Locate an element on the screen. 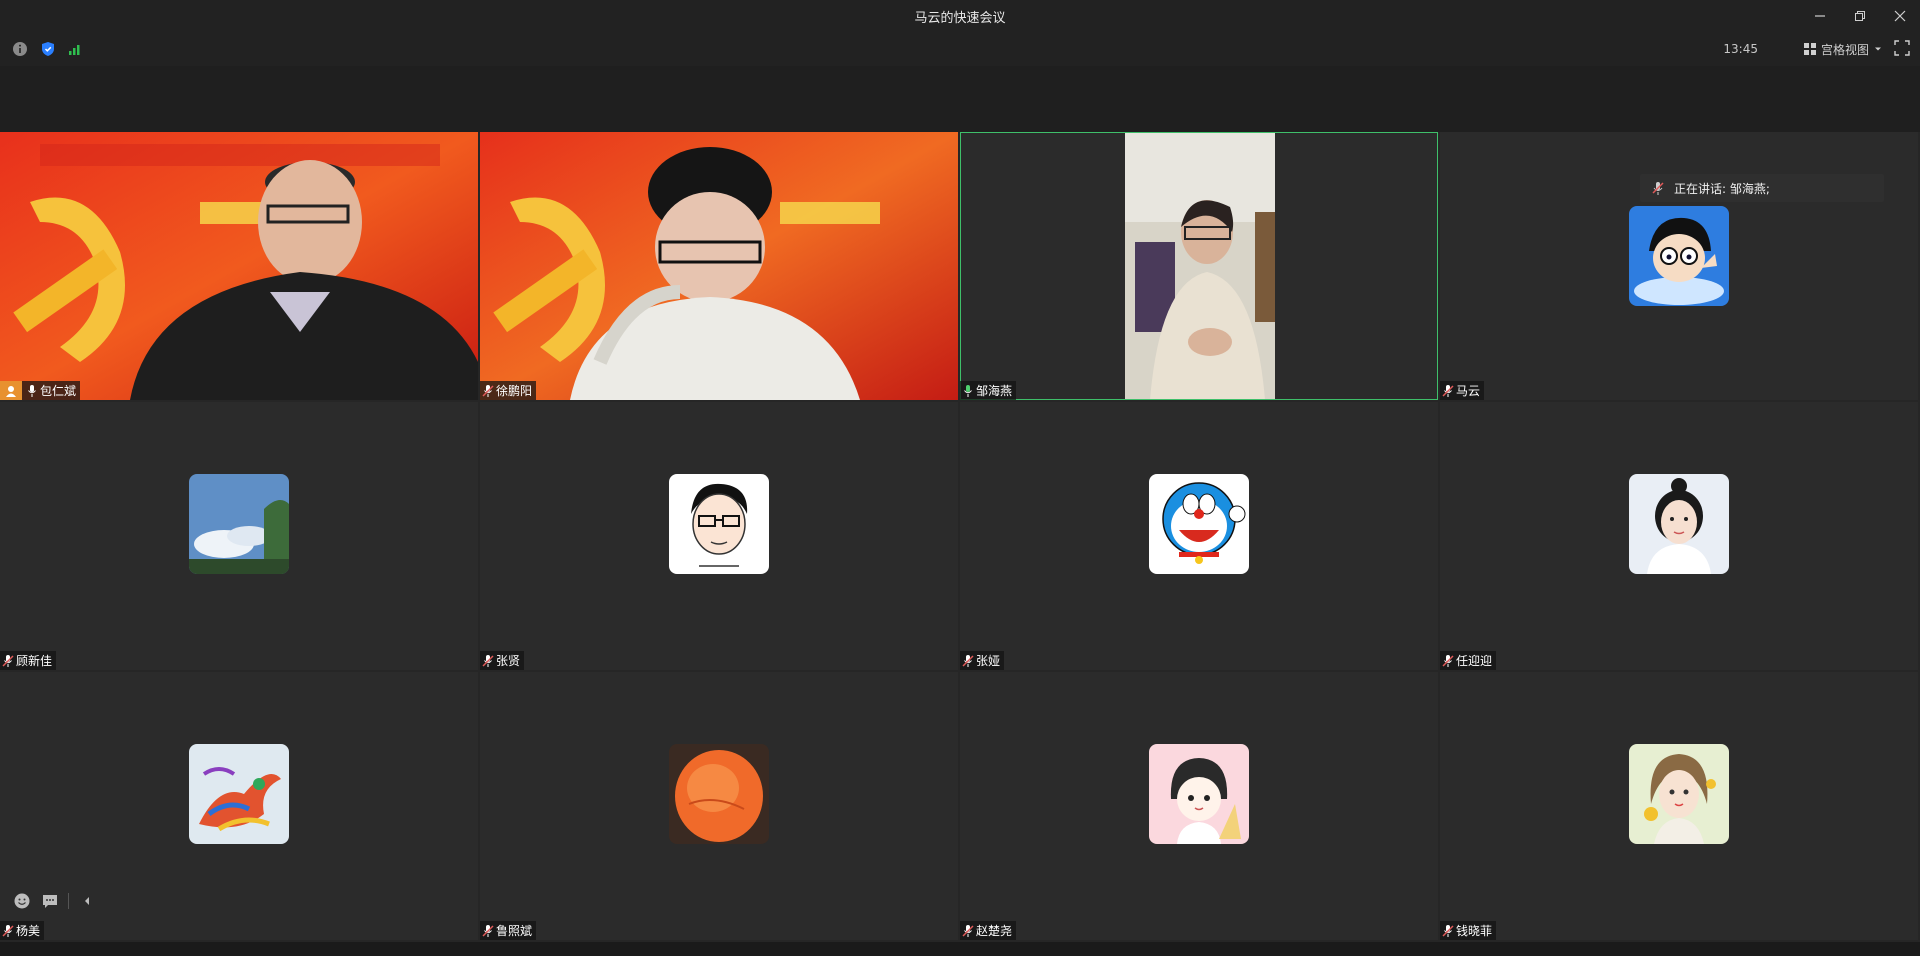 Image resolution: width=1920 pixels, height=956 pixels. shield-icon is located at coordinates (48, 49).